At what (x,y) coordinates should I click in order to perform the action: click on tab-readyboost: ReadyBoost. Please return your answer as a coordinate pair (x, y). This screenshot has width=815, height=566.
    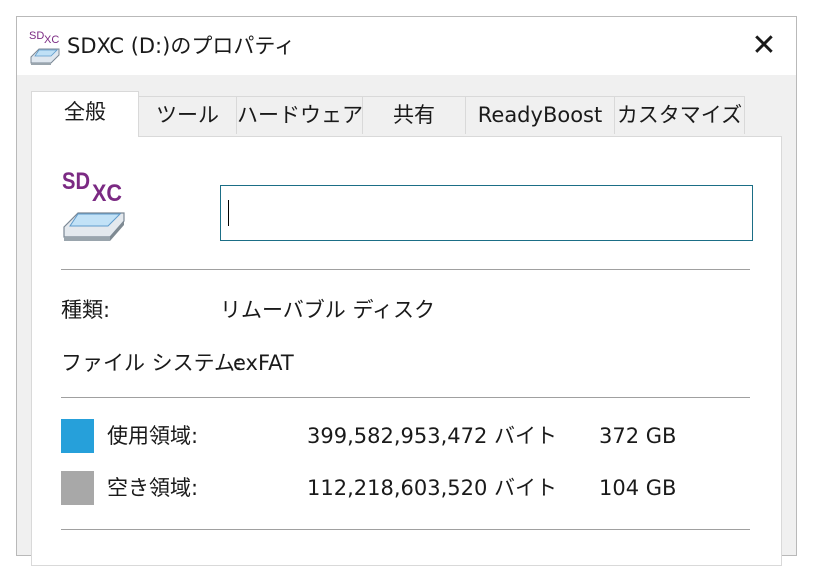
    Looking at the image, I should click on (540, 115).